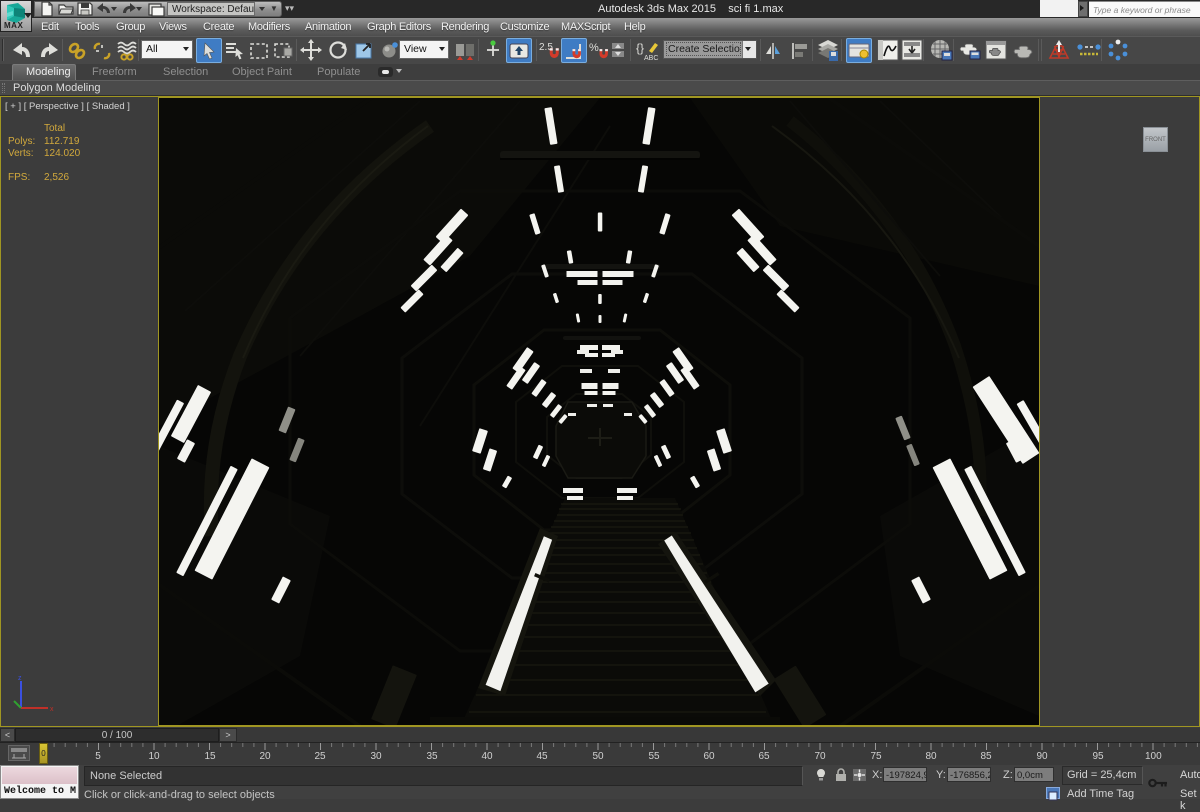 The width and height of the screenshot is (1200, 812). Describe the element at coordinates (52, 709) in the screenshot. I see `svg-text: x` at that location.